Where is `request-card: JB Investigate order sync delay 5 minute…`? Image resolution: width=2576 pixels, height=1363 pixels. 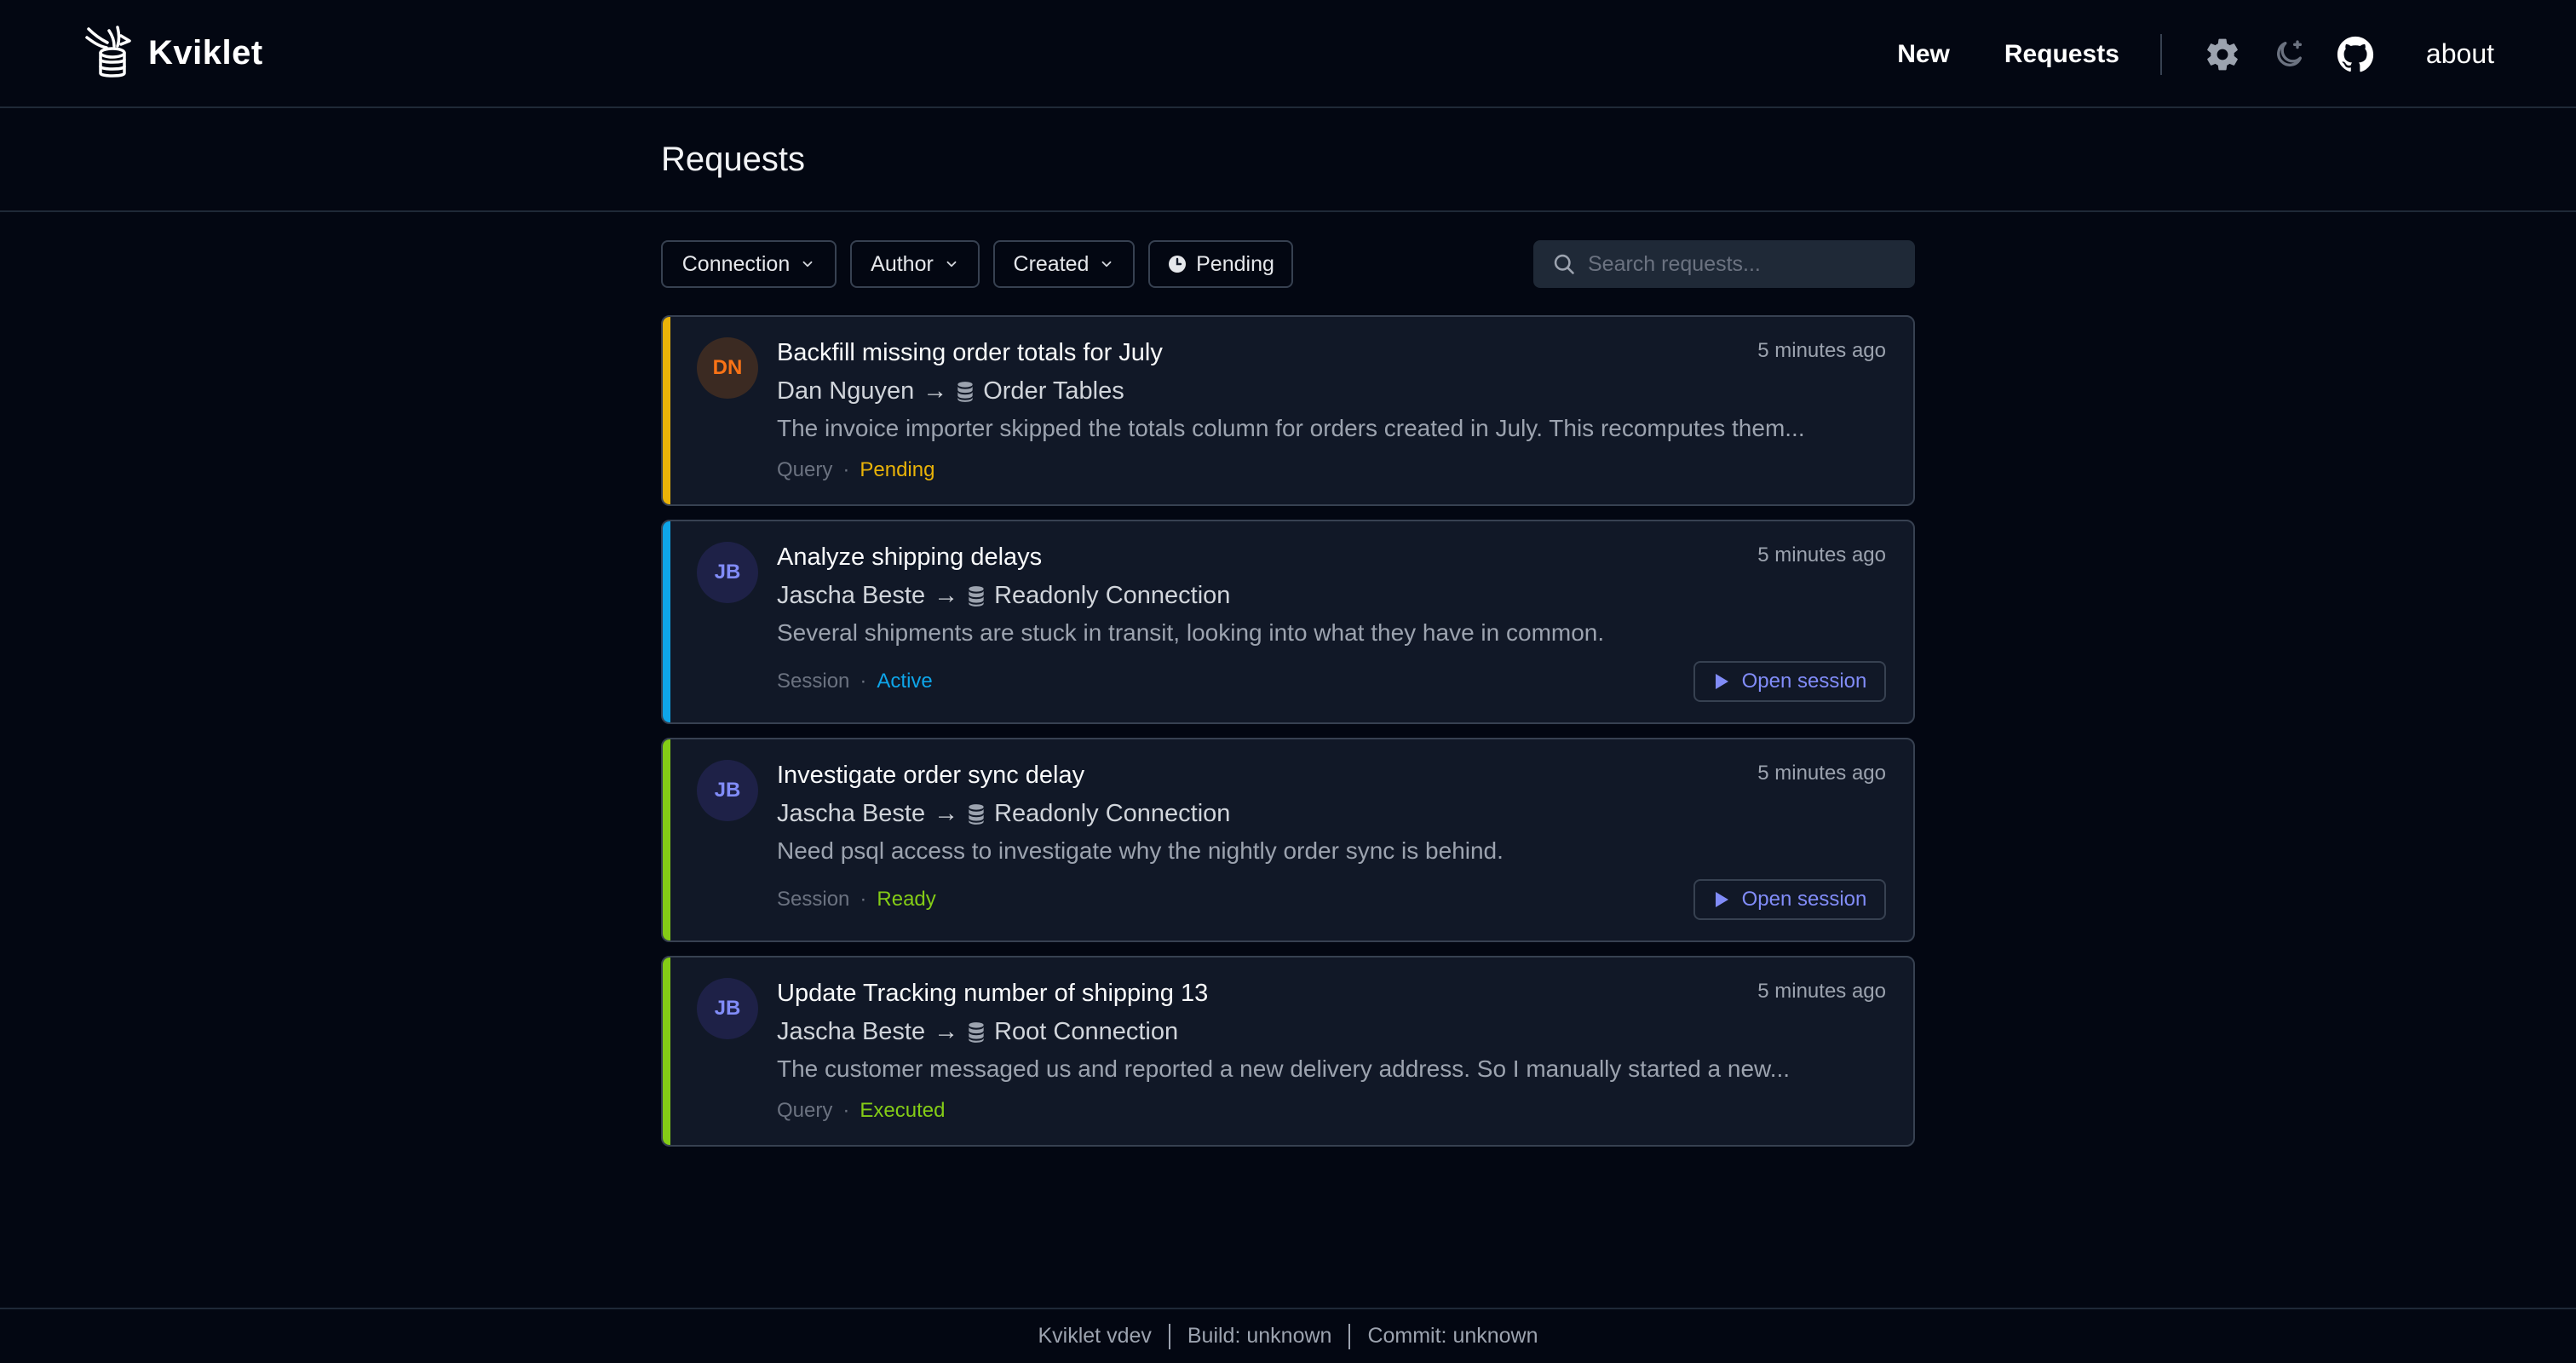 request-card: JB Investigate order sync delay 5 minute… is located at coordinates (1288, 840).